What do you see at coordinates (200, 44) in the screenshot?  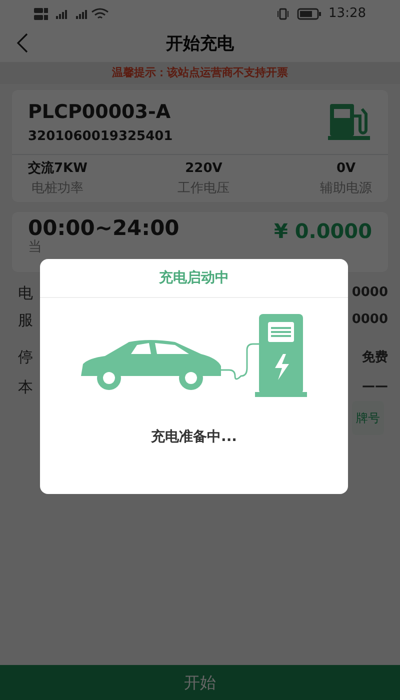 I see `page-title: 开始充电` at bounding box center [200, 44].